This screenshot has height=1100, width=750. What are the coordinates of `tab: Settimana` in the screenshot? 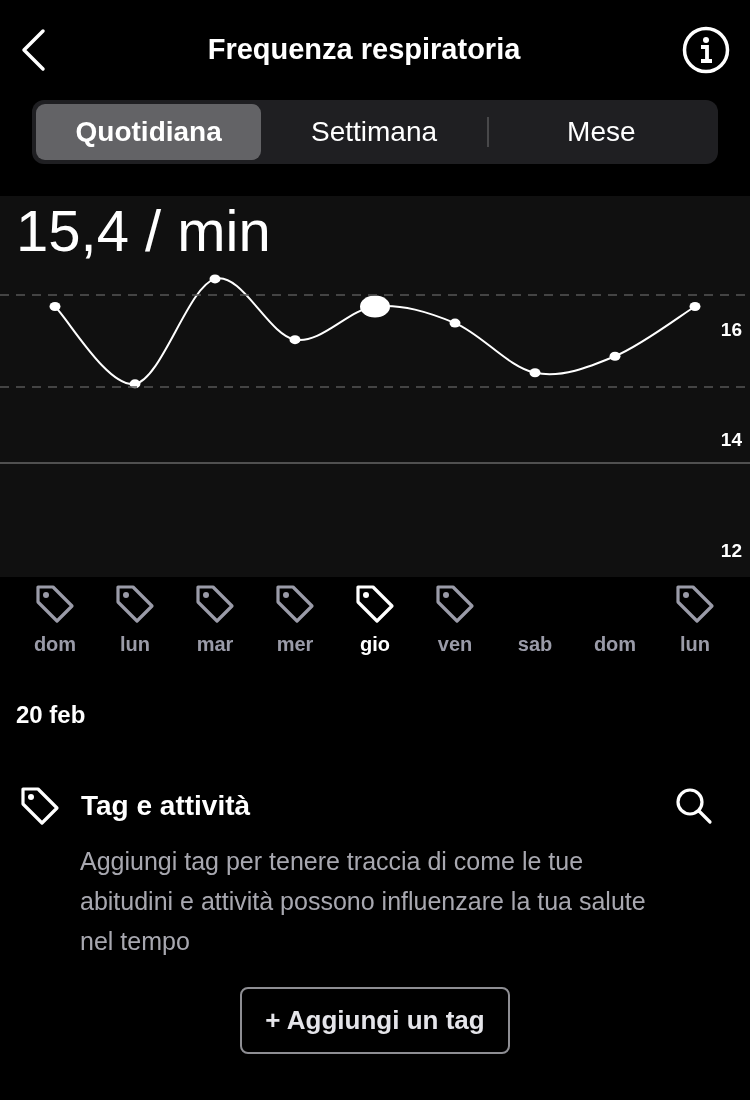 It's located at (374, 132).